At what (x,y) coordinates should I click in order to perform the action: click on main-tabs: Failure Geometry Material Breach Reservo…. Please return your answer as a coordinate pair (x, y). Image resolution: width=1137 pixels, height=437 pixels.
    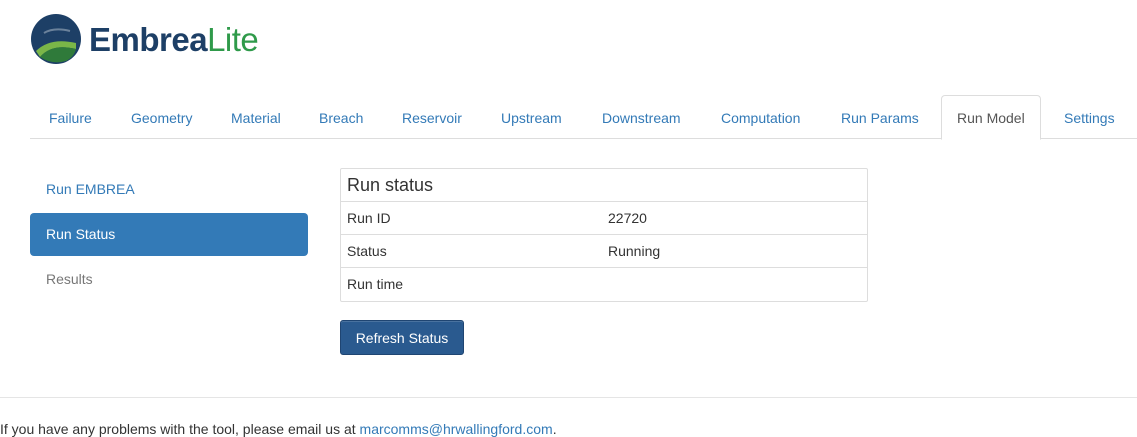
    Looking at the image, I should click on (583, 117).